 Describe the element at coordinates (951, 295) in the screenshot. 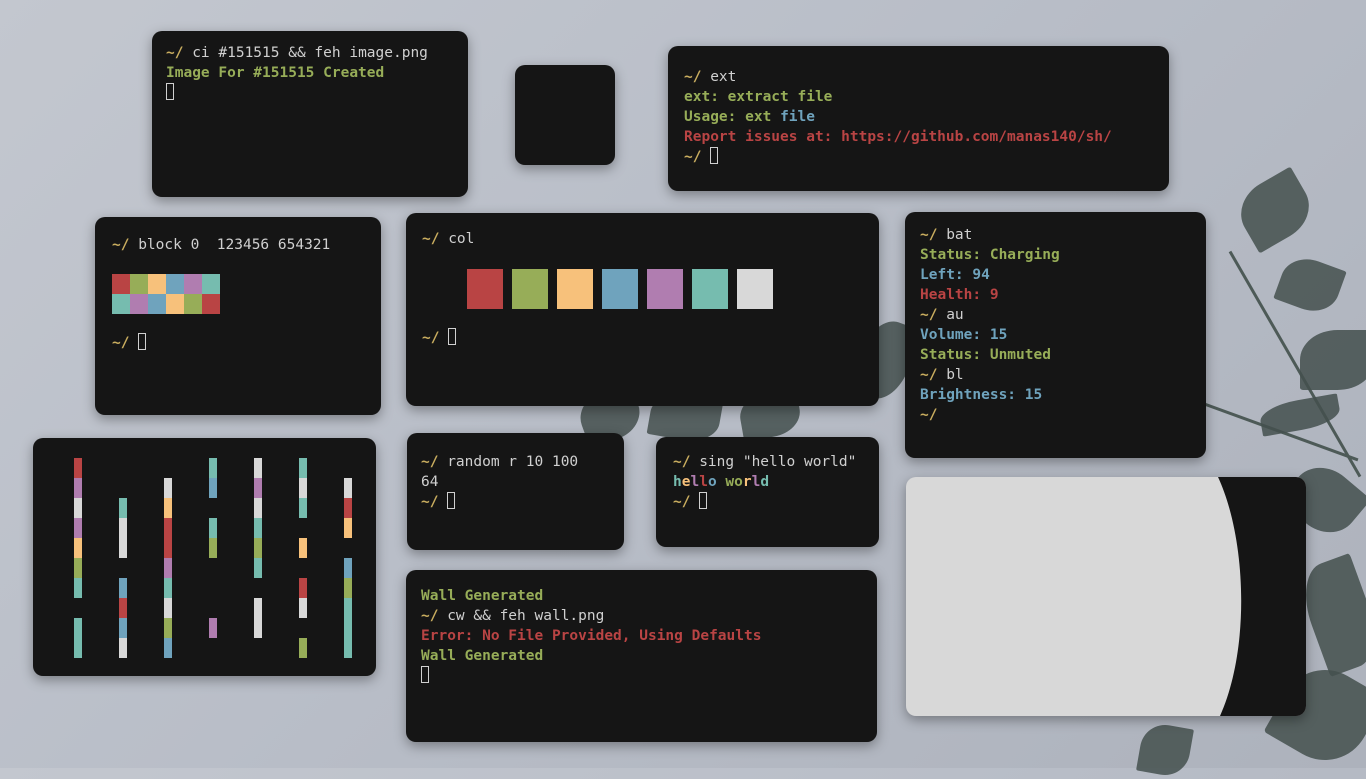

I see `label: Health:` at that location.